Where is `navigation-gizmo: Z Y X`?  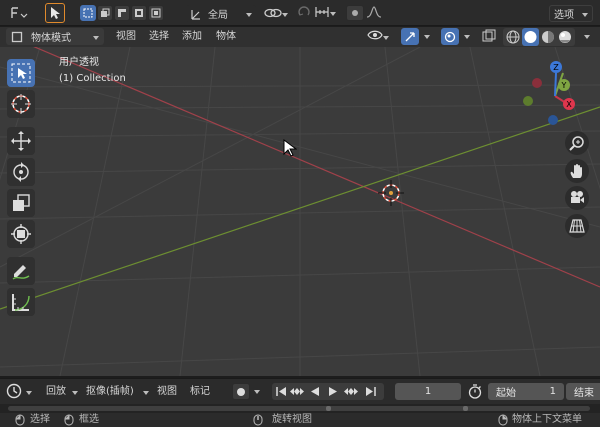
navigation-gizmo: Z Y X is located at coordinates (555, 92).